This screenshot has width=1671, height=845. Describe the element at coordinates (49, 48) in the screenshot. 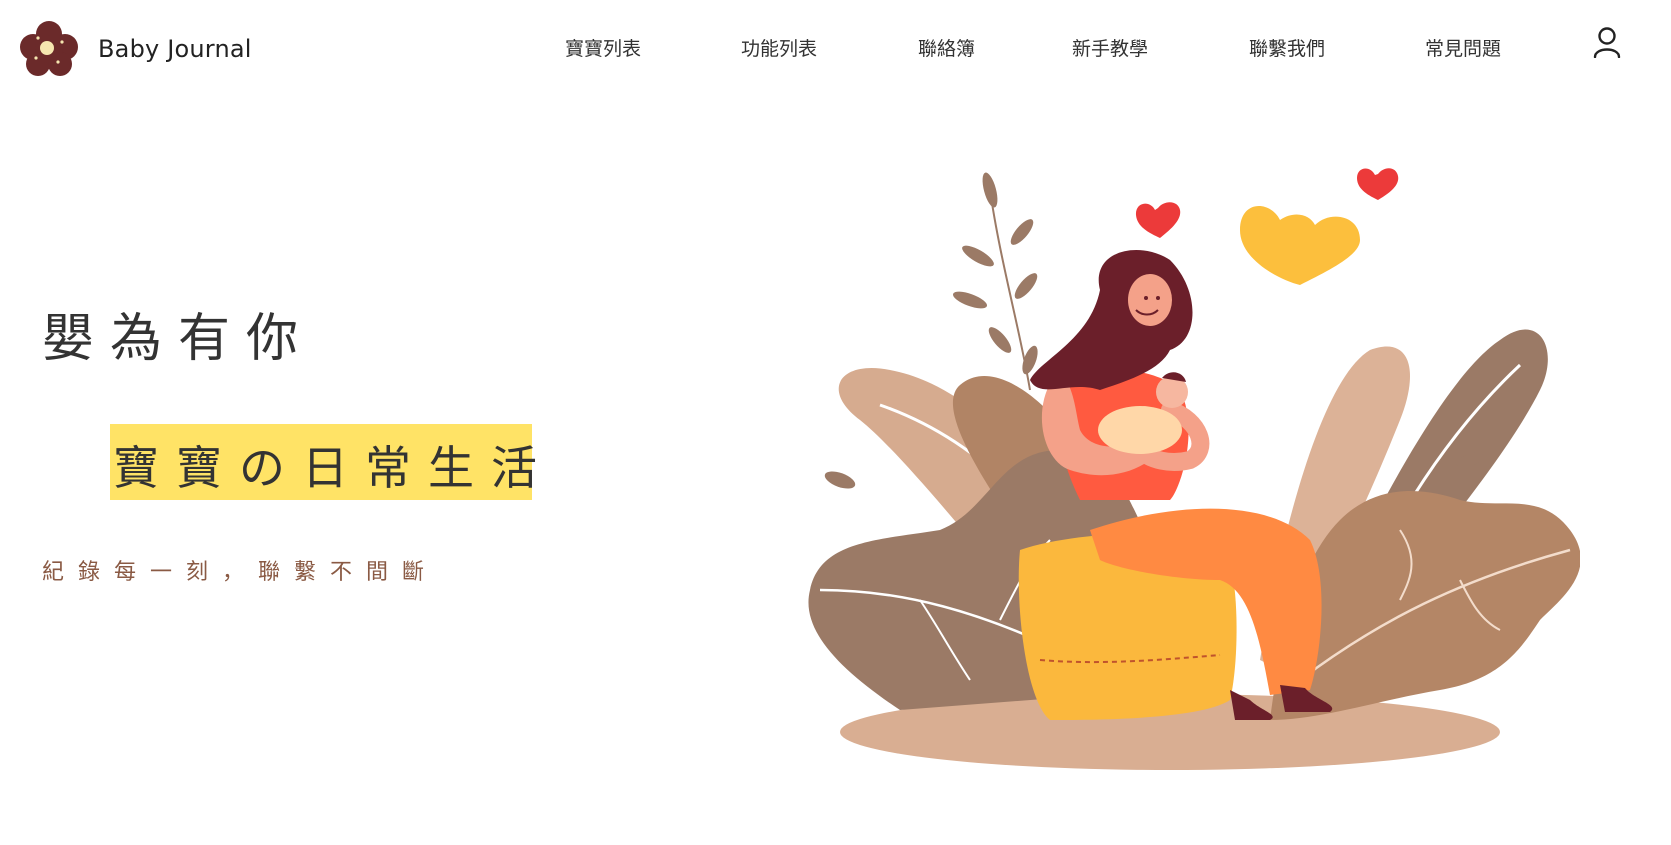

I see `flower-logo-icon` at that location.